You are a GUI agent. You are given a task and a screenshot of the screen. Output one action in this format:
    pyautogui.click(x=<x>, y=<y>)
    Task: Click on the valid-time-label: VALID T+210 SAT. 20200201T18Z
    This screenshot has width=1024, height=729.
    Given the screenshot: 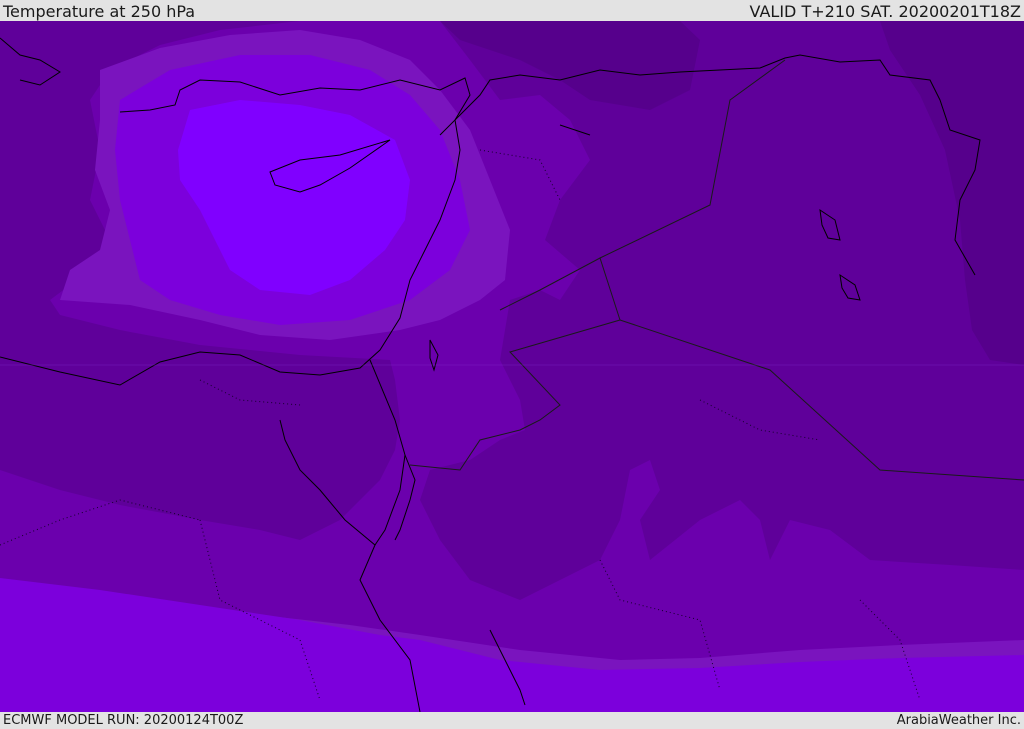 What is the action you would take?
    pyautogui.click(x=885, y=11)
    